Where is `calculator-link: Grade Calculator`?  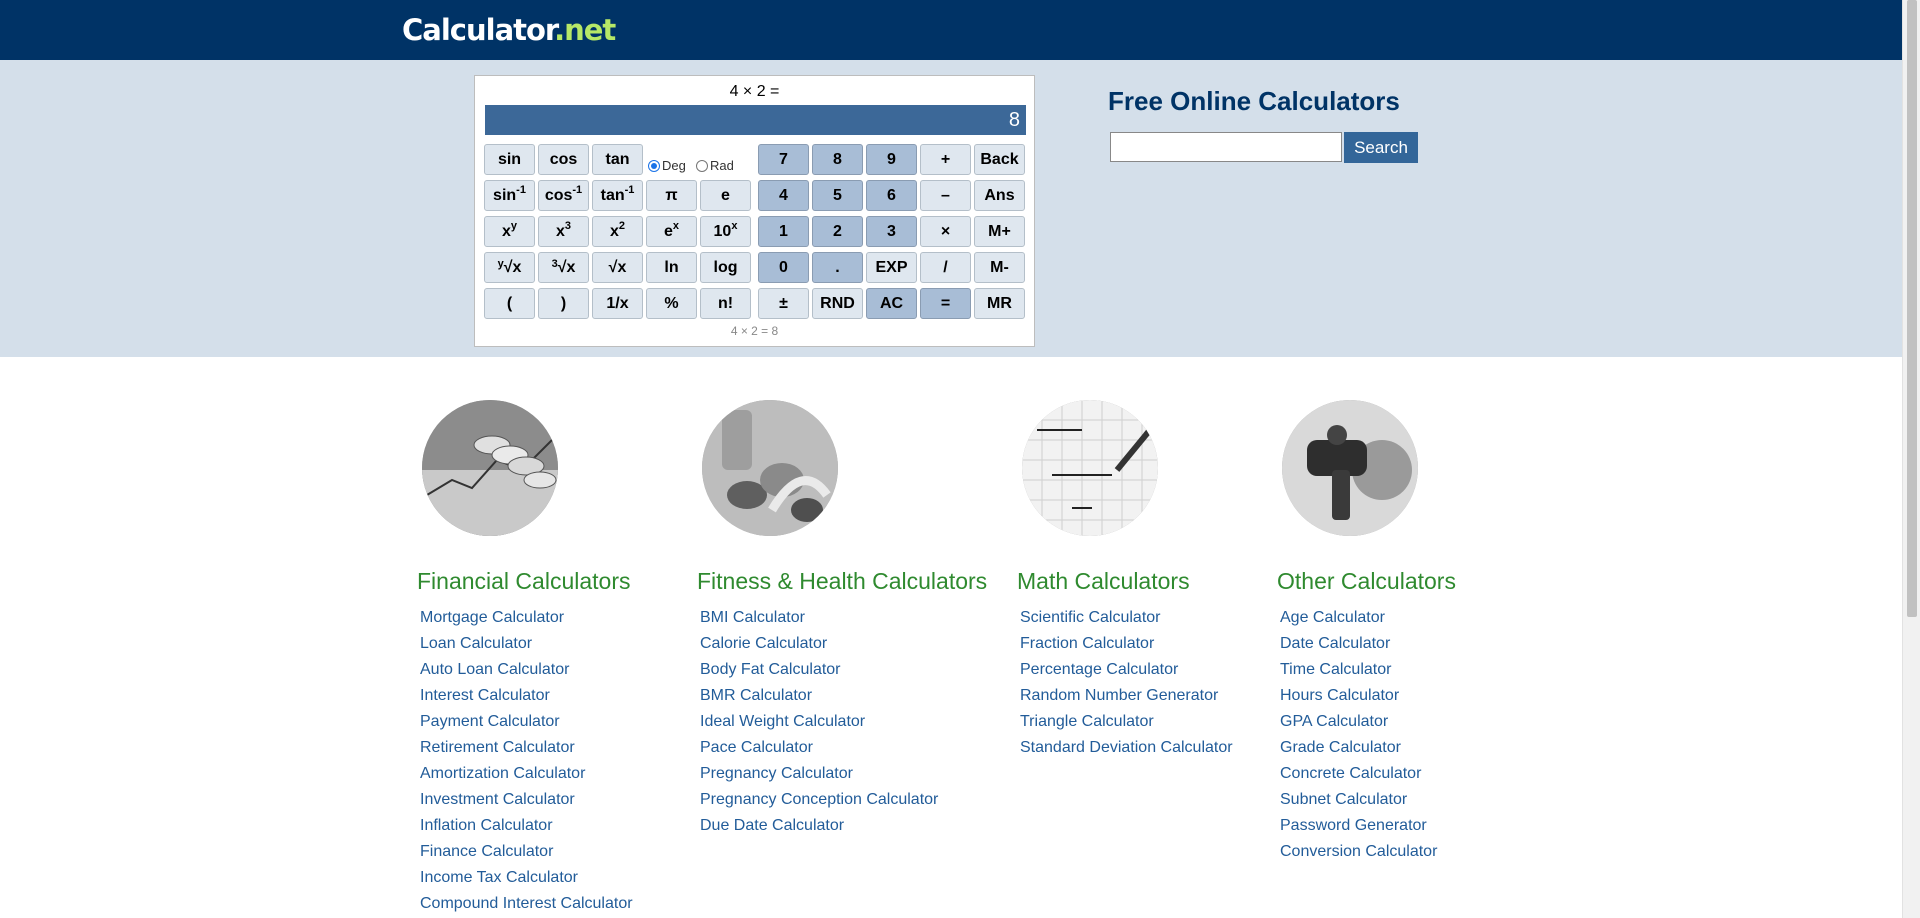
calculator-link: Grade Calculator is located at coordinates (1358, 748).